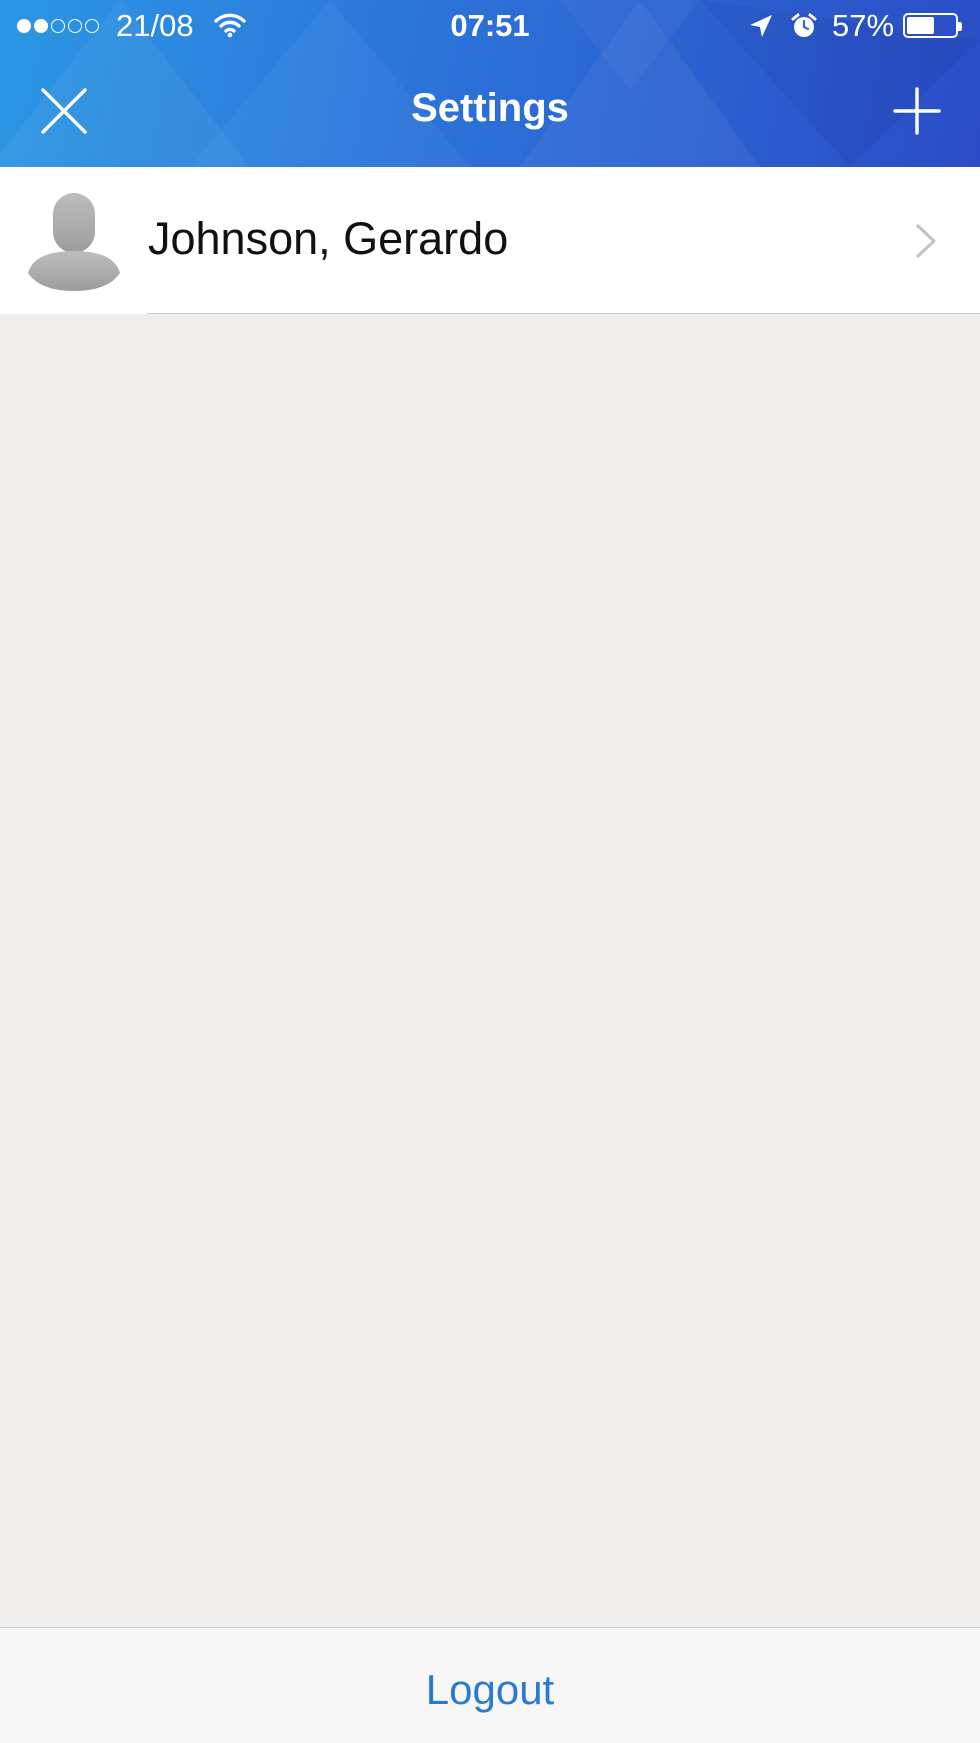 This screenshot has width=980, height=1743. What do you see at coordinates (920, 25) in the screenshot?
I see `battery-level` at bounding box center [920, 25].